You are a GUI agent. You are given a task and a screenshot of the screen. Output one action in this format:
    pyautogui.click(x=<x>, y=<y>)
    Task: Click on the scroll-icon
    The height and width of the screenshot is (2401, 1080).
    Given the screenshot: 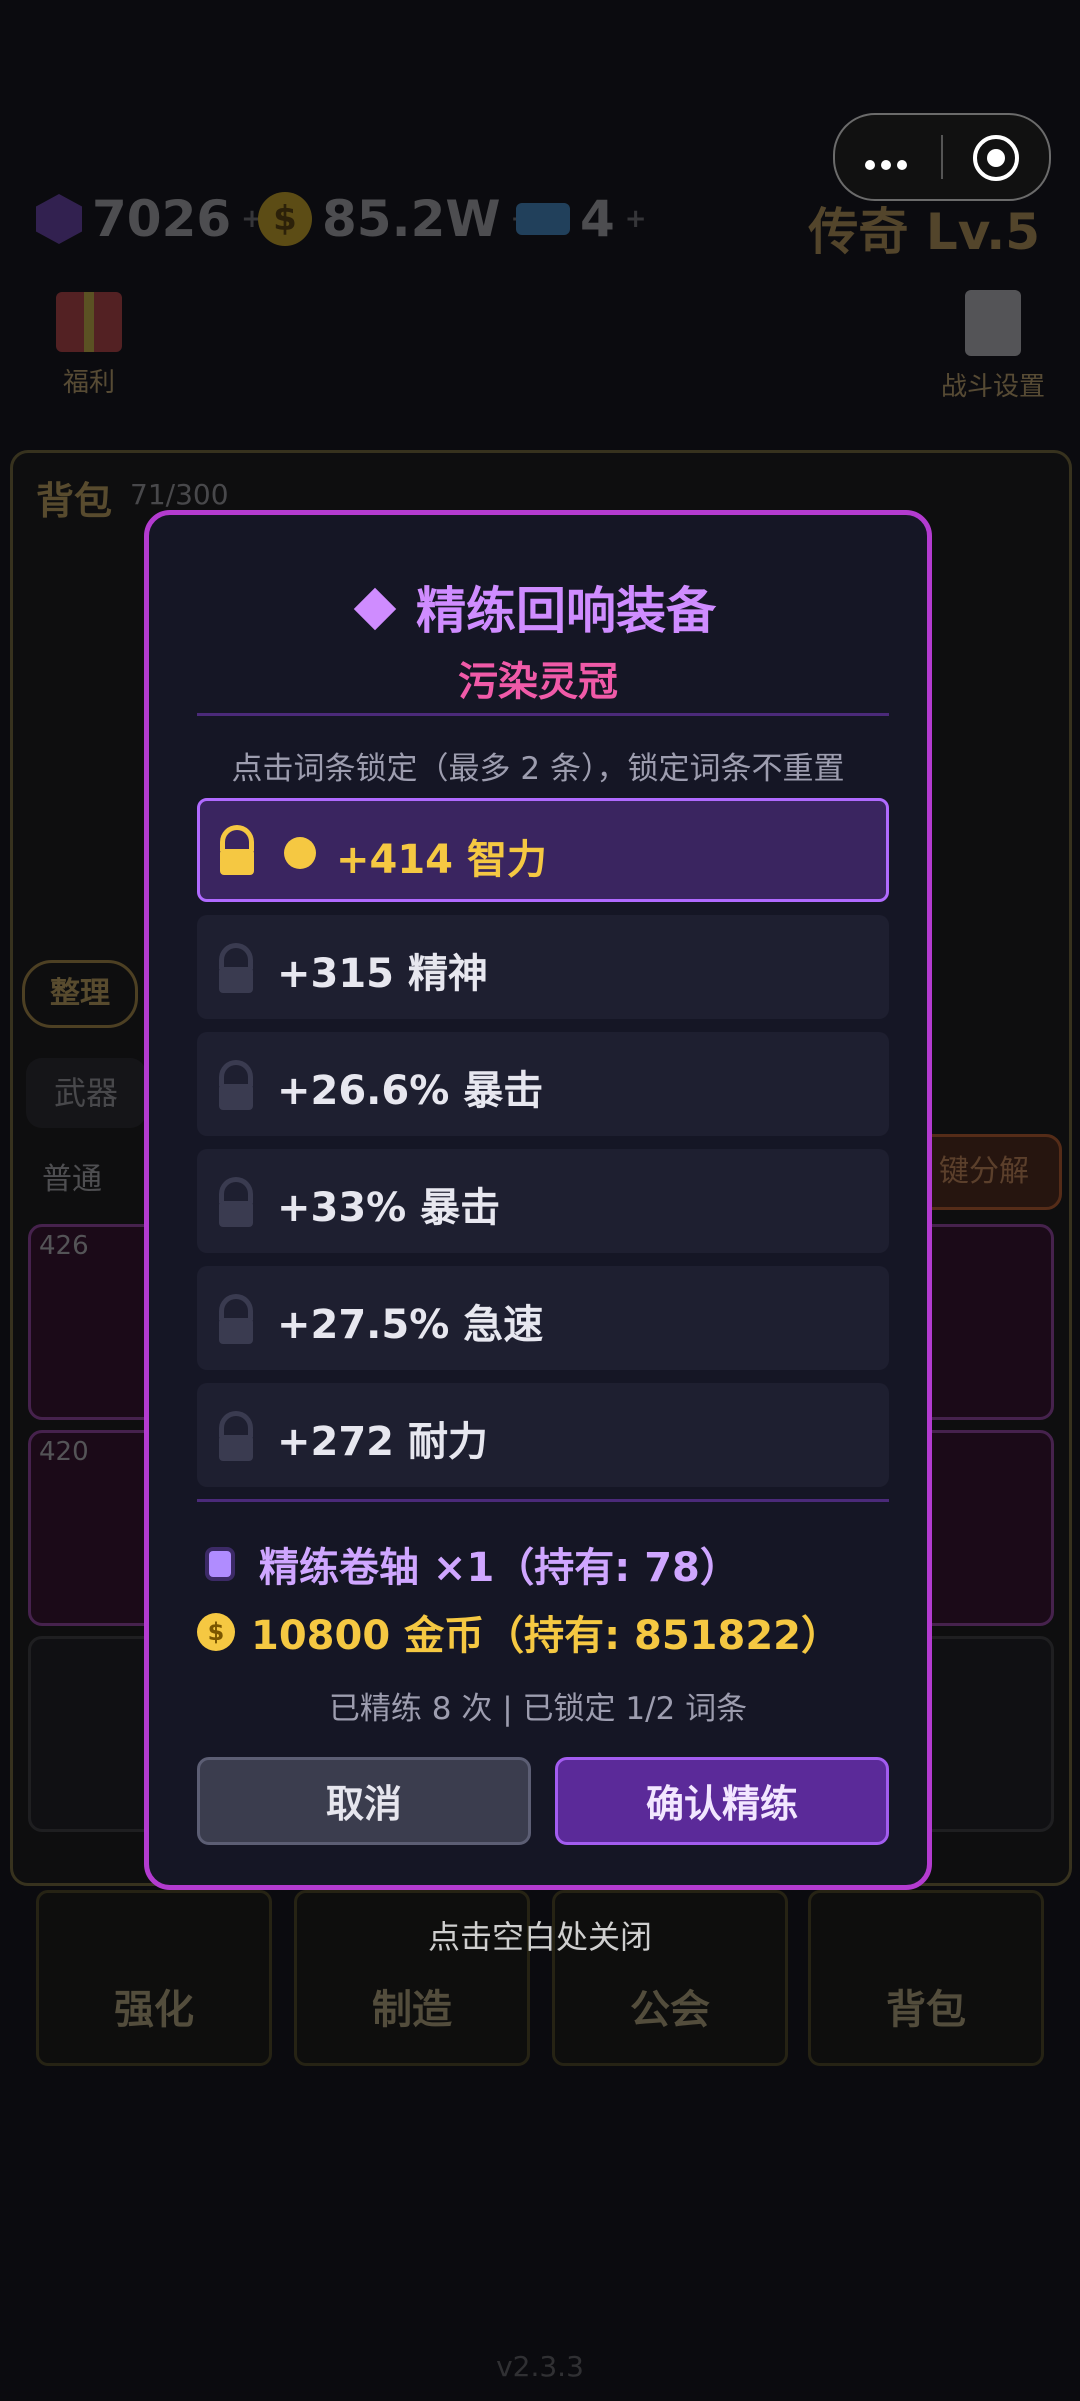 What is the action you would take?
    pyautogui.click(x=220, y=1564)
    